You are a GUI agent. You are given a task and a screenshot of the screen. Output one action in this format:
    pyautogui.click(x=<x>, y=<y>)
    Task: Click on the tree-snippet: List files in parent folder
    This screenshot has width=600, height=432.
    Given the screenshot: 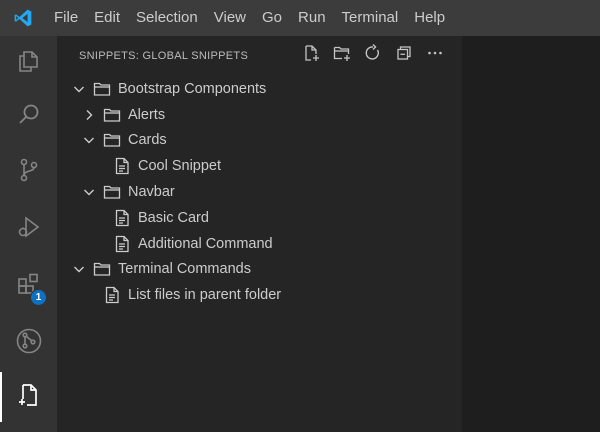 What is the action you would take?
    pyautogui.click(x=259, y=295)
    